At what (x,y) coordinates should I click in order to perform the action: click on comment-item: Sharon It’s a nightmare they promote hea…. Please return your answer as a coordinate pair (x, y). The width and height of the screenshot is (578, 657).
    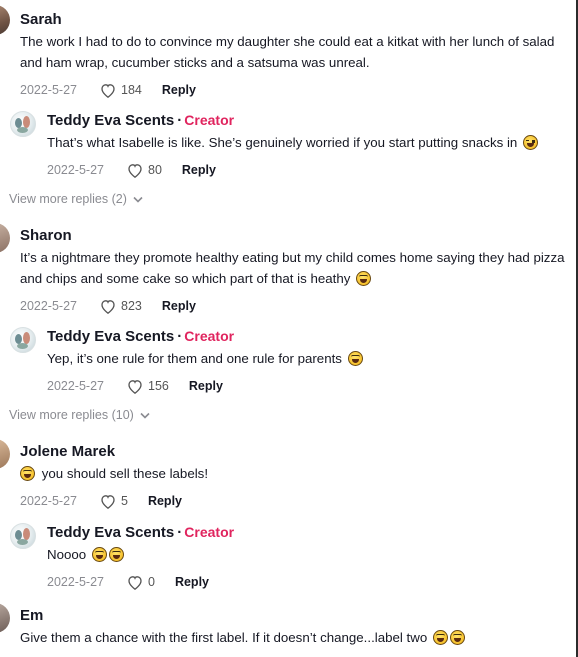
    Looking at the image, I should click on (293, 270).